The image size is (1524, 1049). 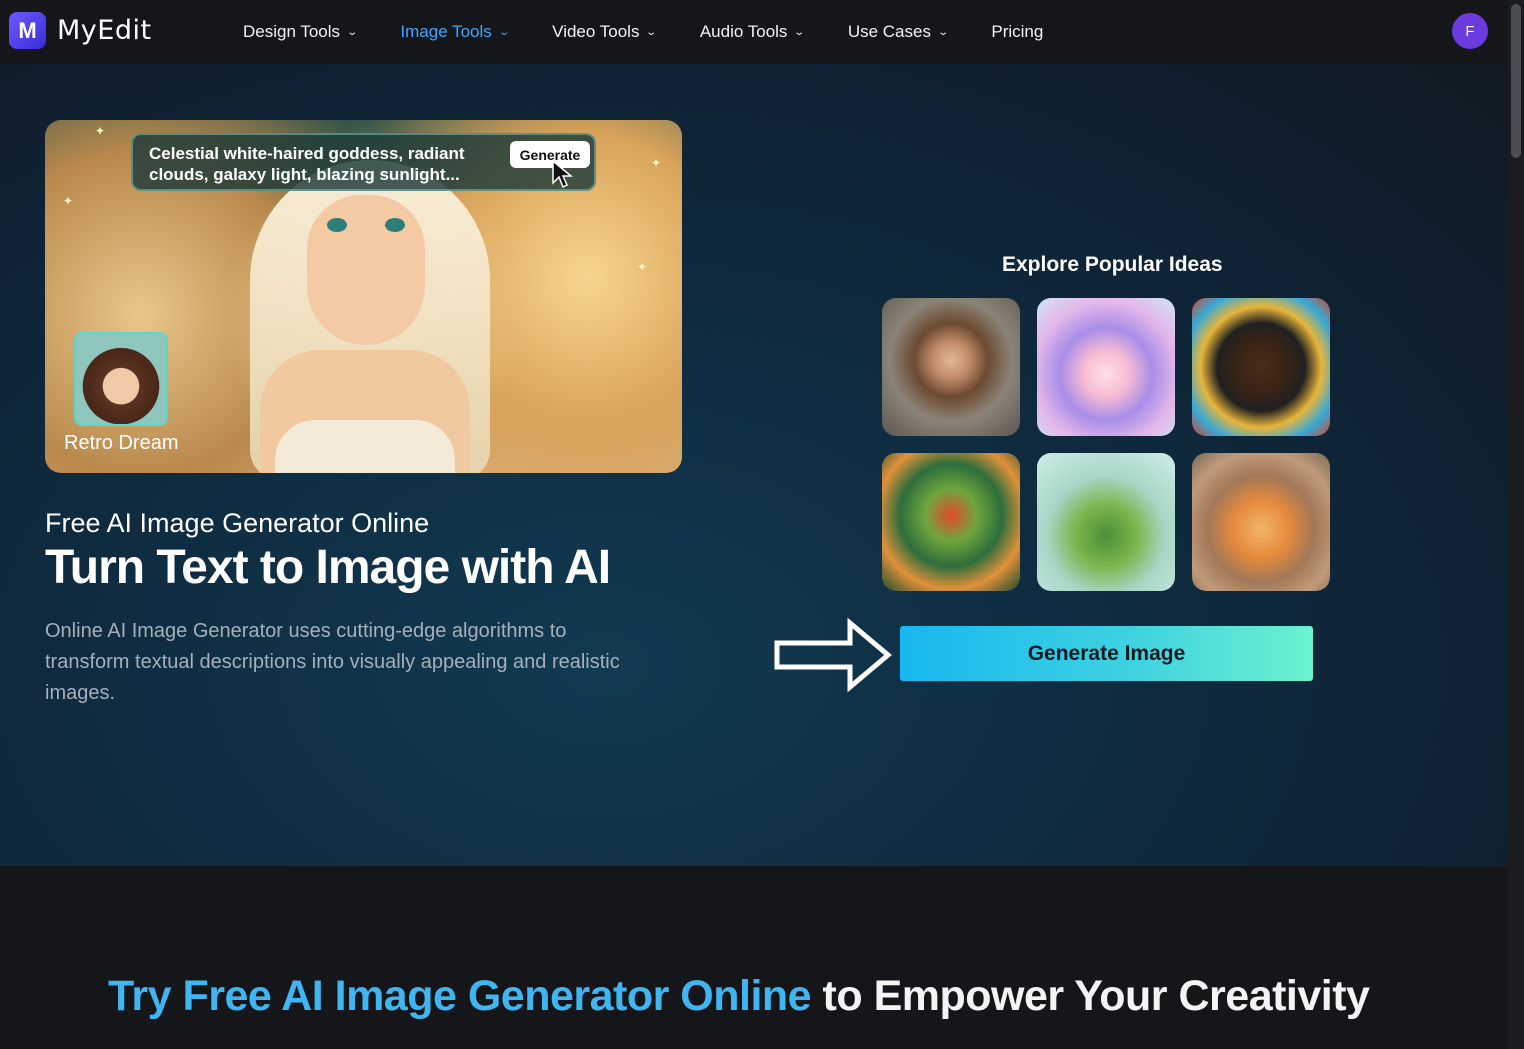 What do you see at coordinates (1516, 81) in the screenshot?
I see `scrollbar-thumb` at bounding box center [1516, 81].